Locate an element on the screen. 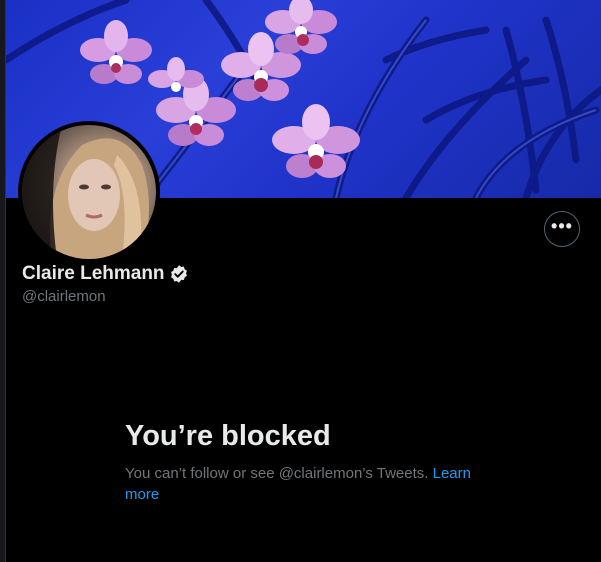 Image resolution: width=601 pixels, height=562 pixels. profile-handle: @clairlemon is located at coordinates (64, 296).